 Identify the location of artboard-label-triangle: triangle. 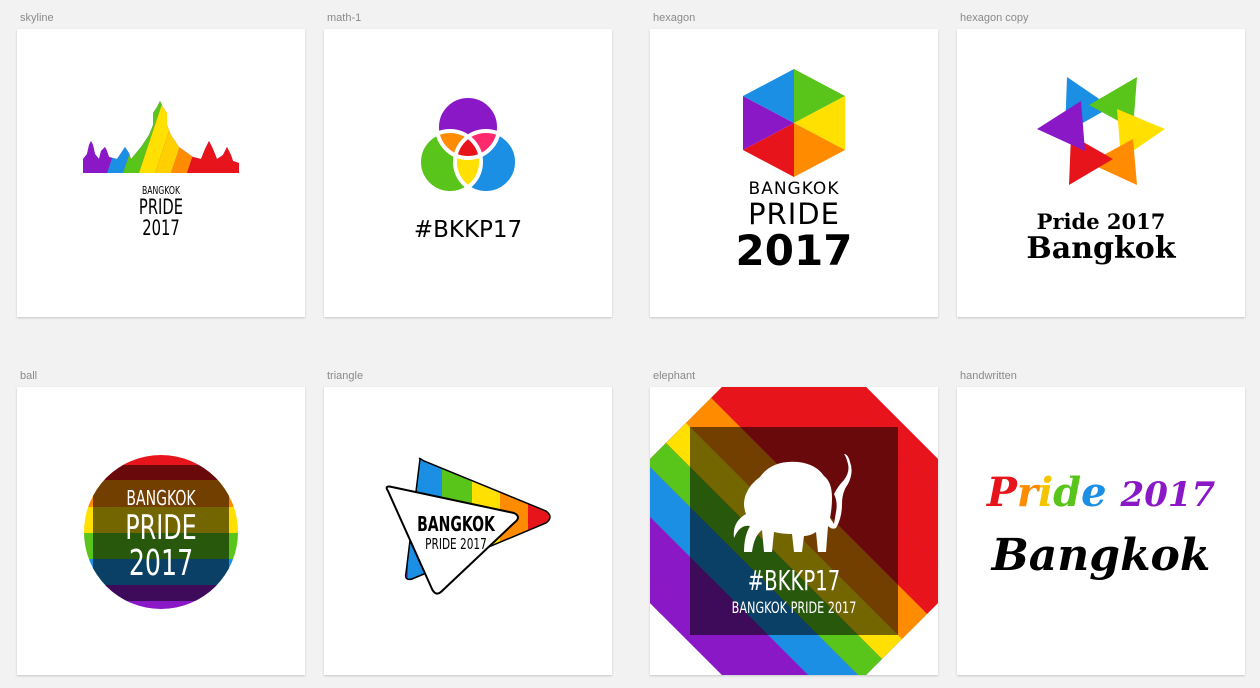
(345, 376).